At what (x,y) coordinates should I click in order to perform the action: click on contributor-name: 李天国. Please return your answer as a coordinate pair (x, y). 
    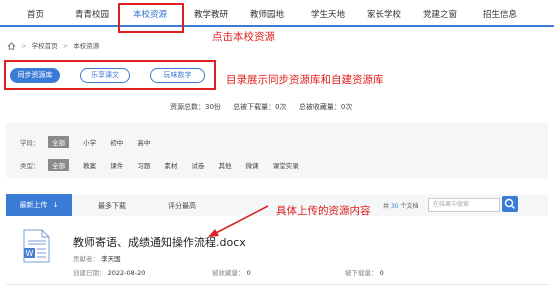
    Looking at the image, I should click on (111, 259).